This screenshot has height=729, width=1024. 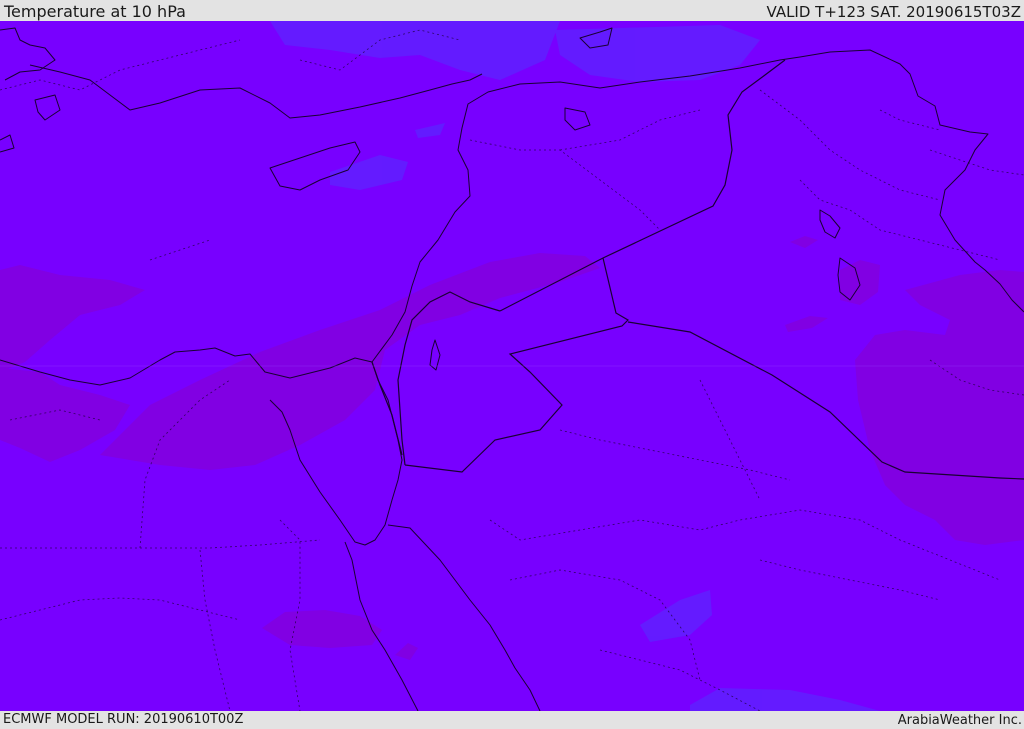 I want to click on valid-time-label: VALID T+123 SAT. 20190615T03Z, so click(x=893, y=12).